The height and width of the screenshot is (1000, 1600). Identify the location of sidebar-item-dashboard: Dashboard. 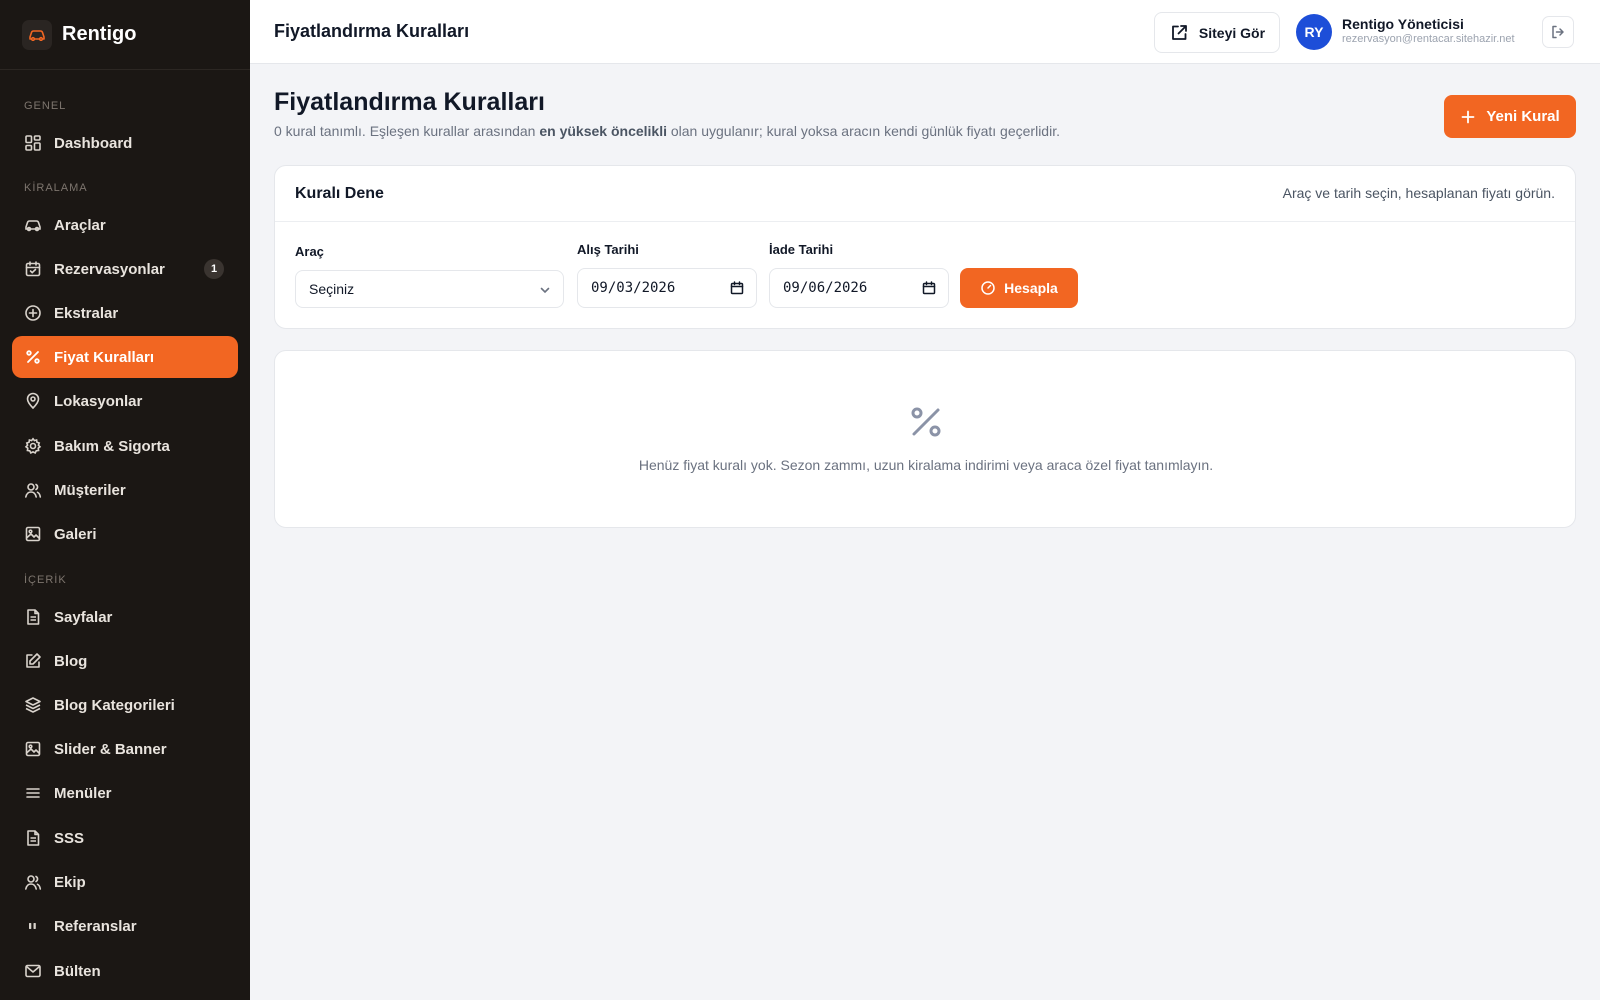
(125, 143).